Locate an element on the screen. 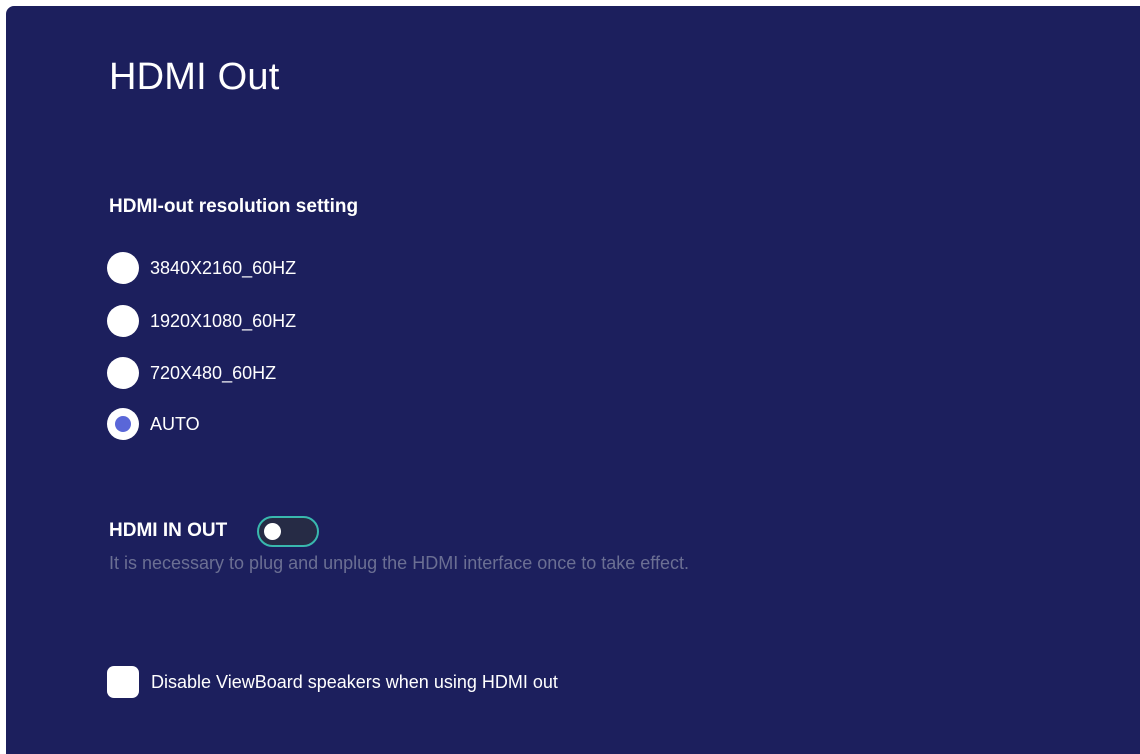 Image resolution: width=1140 pixels, height=754 pixels. hdmi-in-out-row: HDMI IN OUT is located at coordinates (214, 531).